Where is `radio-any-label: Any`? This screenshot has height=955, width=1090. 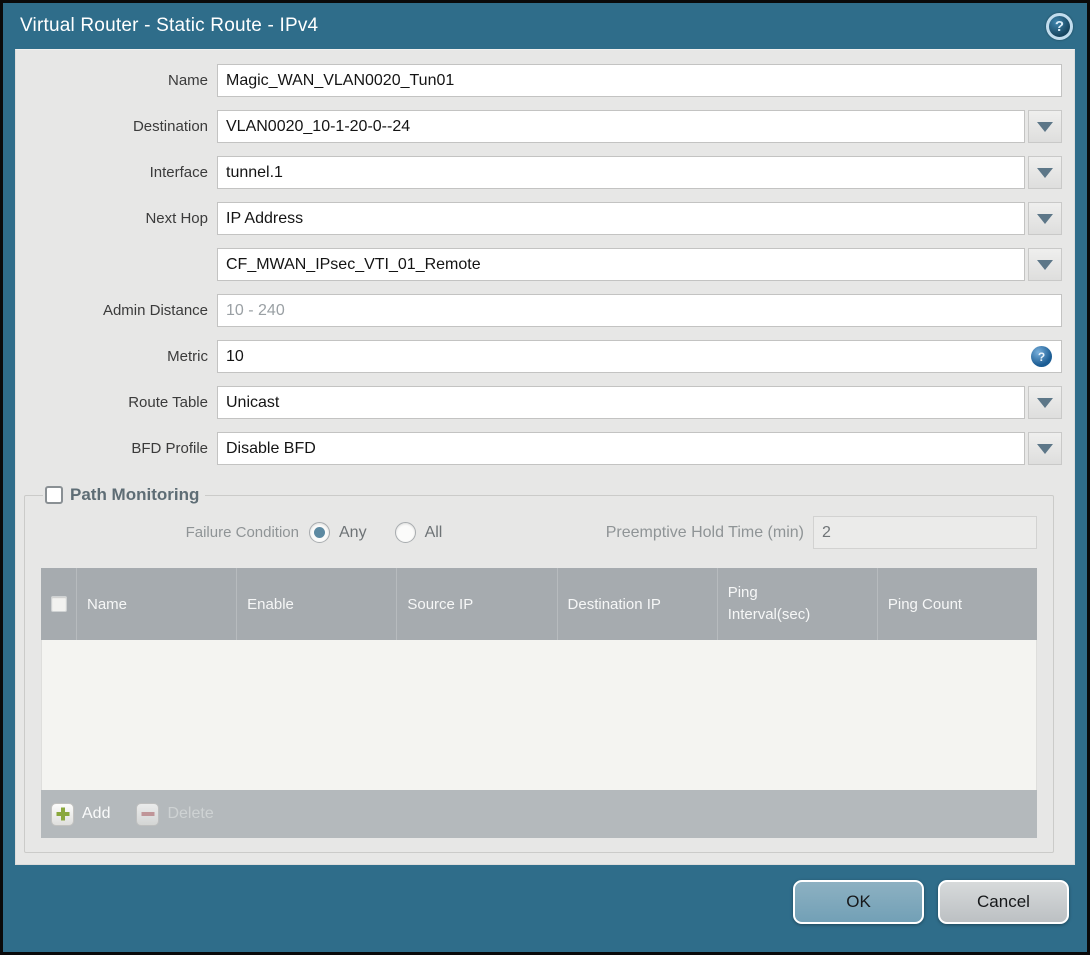 radio-any-label: Any is located at coordinates (353, 532).